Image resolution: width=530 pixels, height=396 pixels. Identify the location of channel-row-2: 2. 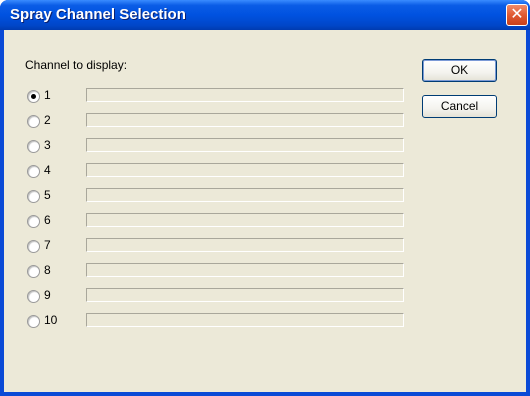
(214, 121).